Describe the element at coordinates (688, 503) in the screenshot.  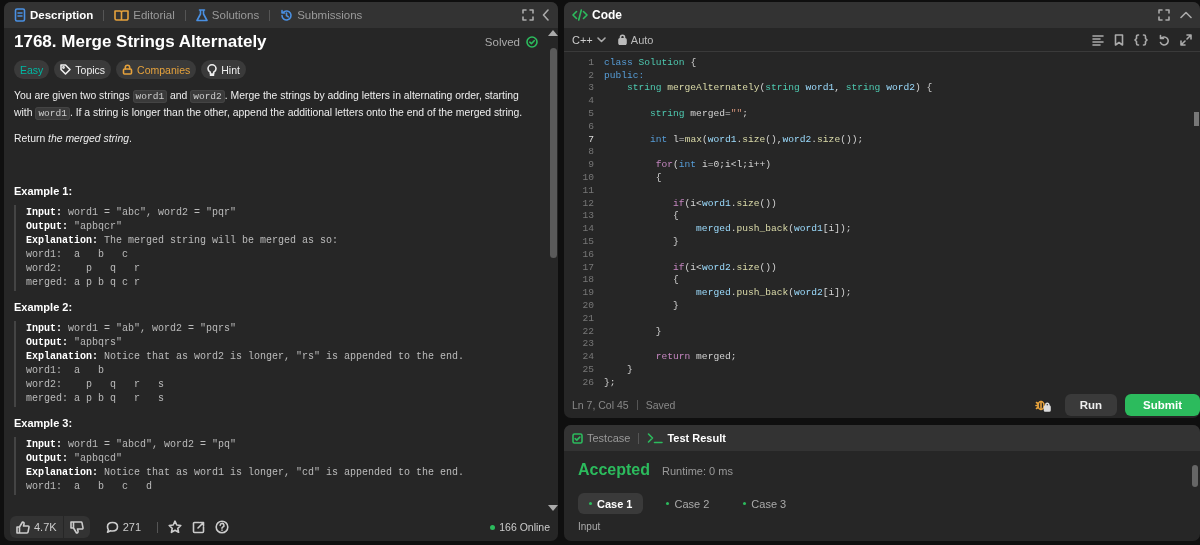
I see `case-tab: Case 2` at that location.